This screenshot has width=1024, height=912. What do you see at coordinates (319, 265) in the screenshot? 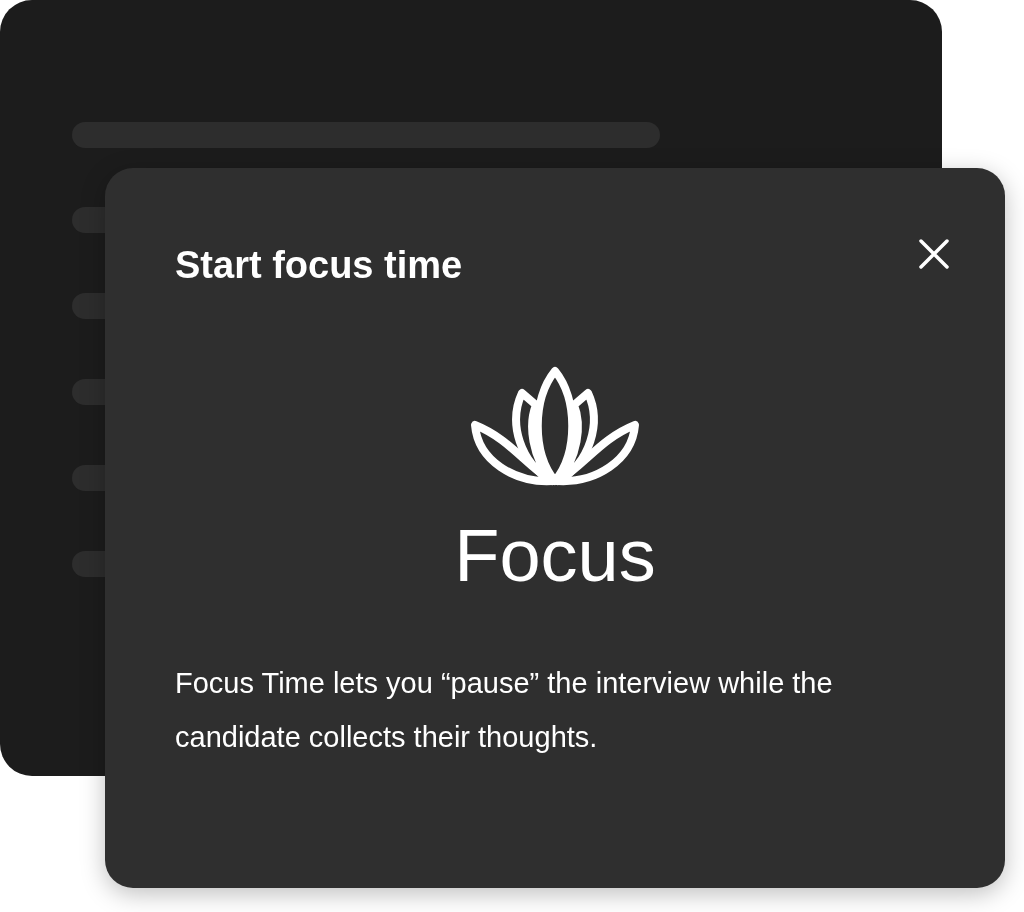
I see `dialog-title: Start focus time` at bounding box center [319, 265].